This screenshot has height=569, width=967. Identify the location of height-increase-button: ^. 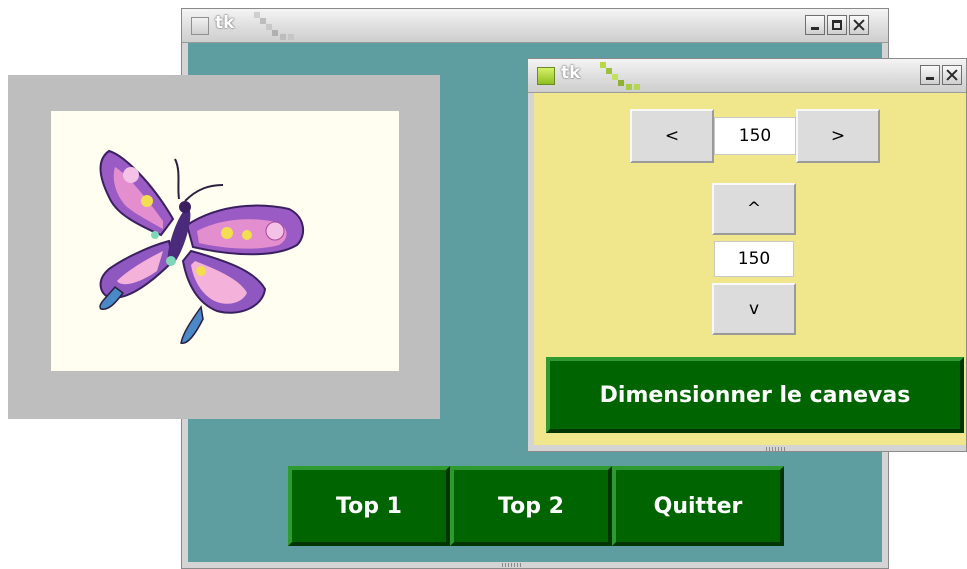
(754, 209).